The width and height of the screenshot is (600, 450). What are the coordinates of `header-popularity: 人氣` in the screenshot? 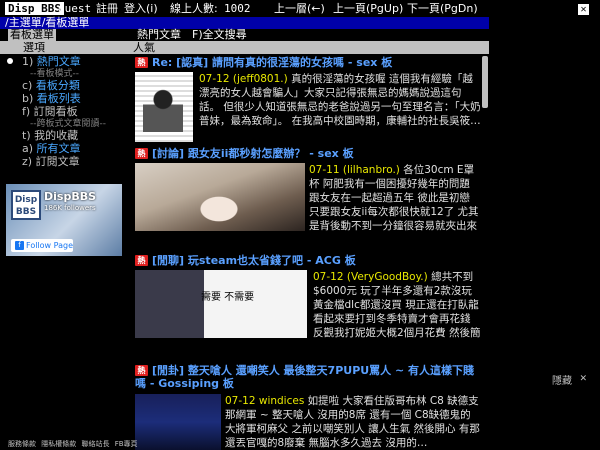 It's located at (144, 47).